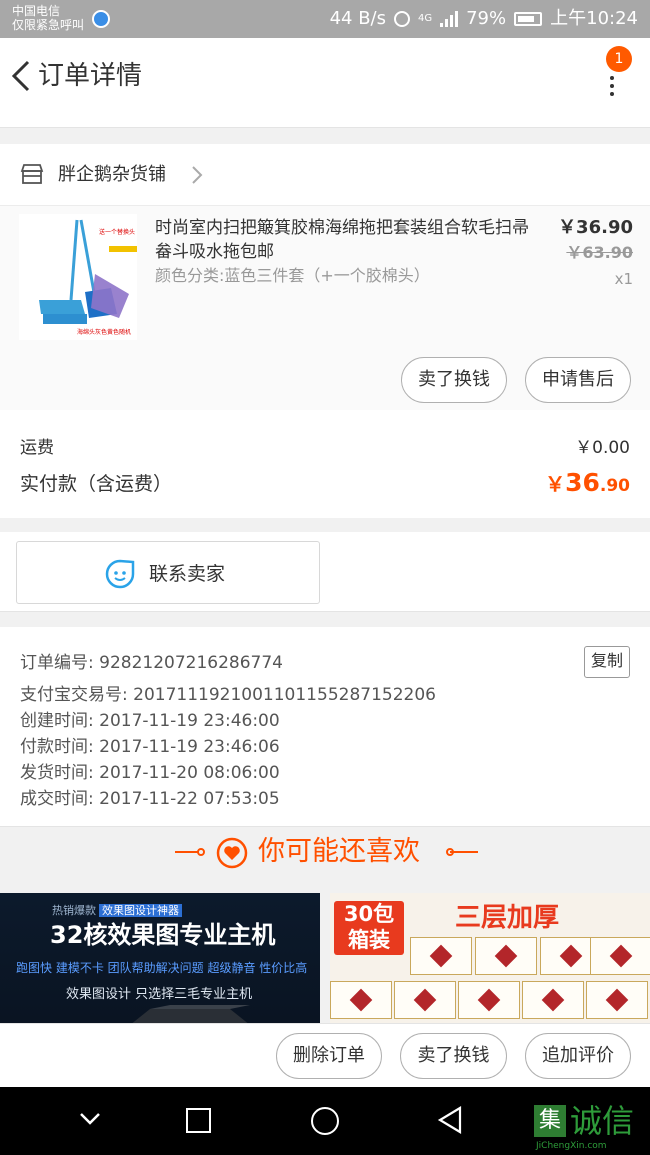 This screenshot has width=650, height=1155. I want to click on ad-tag-highlight: 效果图设计神器, so click(140, 910).